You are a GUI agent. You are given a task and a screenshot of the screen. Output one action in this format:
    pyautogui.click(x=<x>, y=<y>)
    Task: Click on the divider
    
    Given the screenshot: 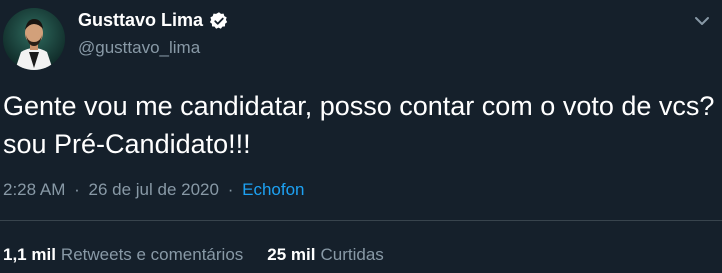 What is the action you would take?
    pyautogui.click(x=361, y=220)
    